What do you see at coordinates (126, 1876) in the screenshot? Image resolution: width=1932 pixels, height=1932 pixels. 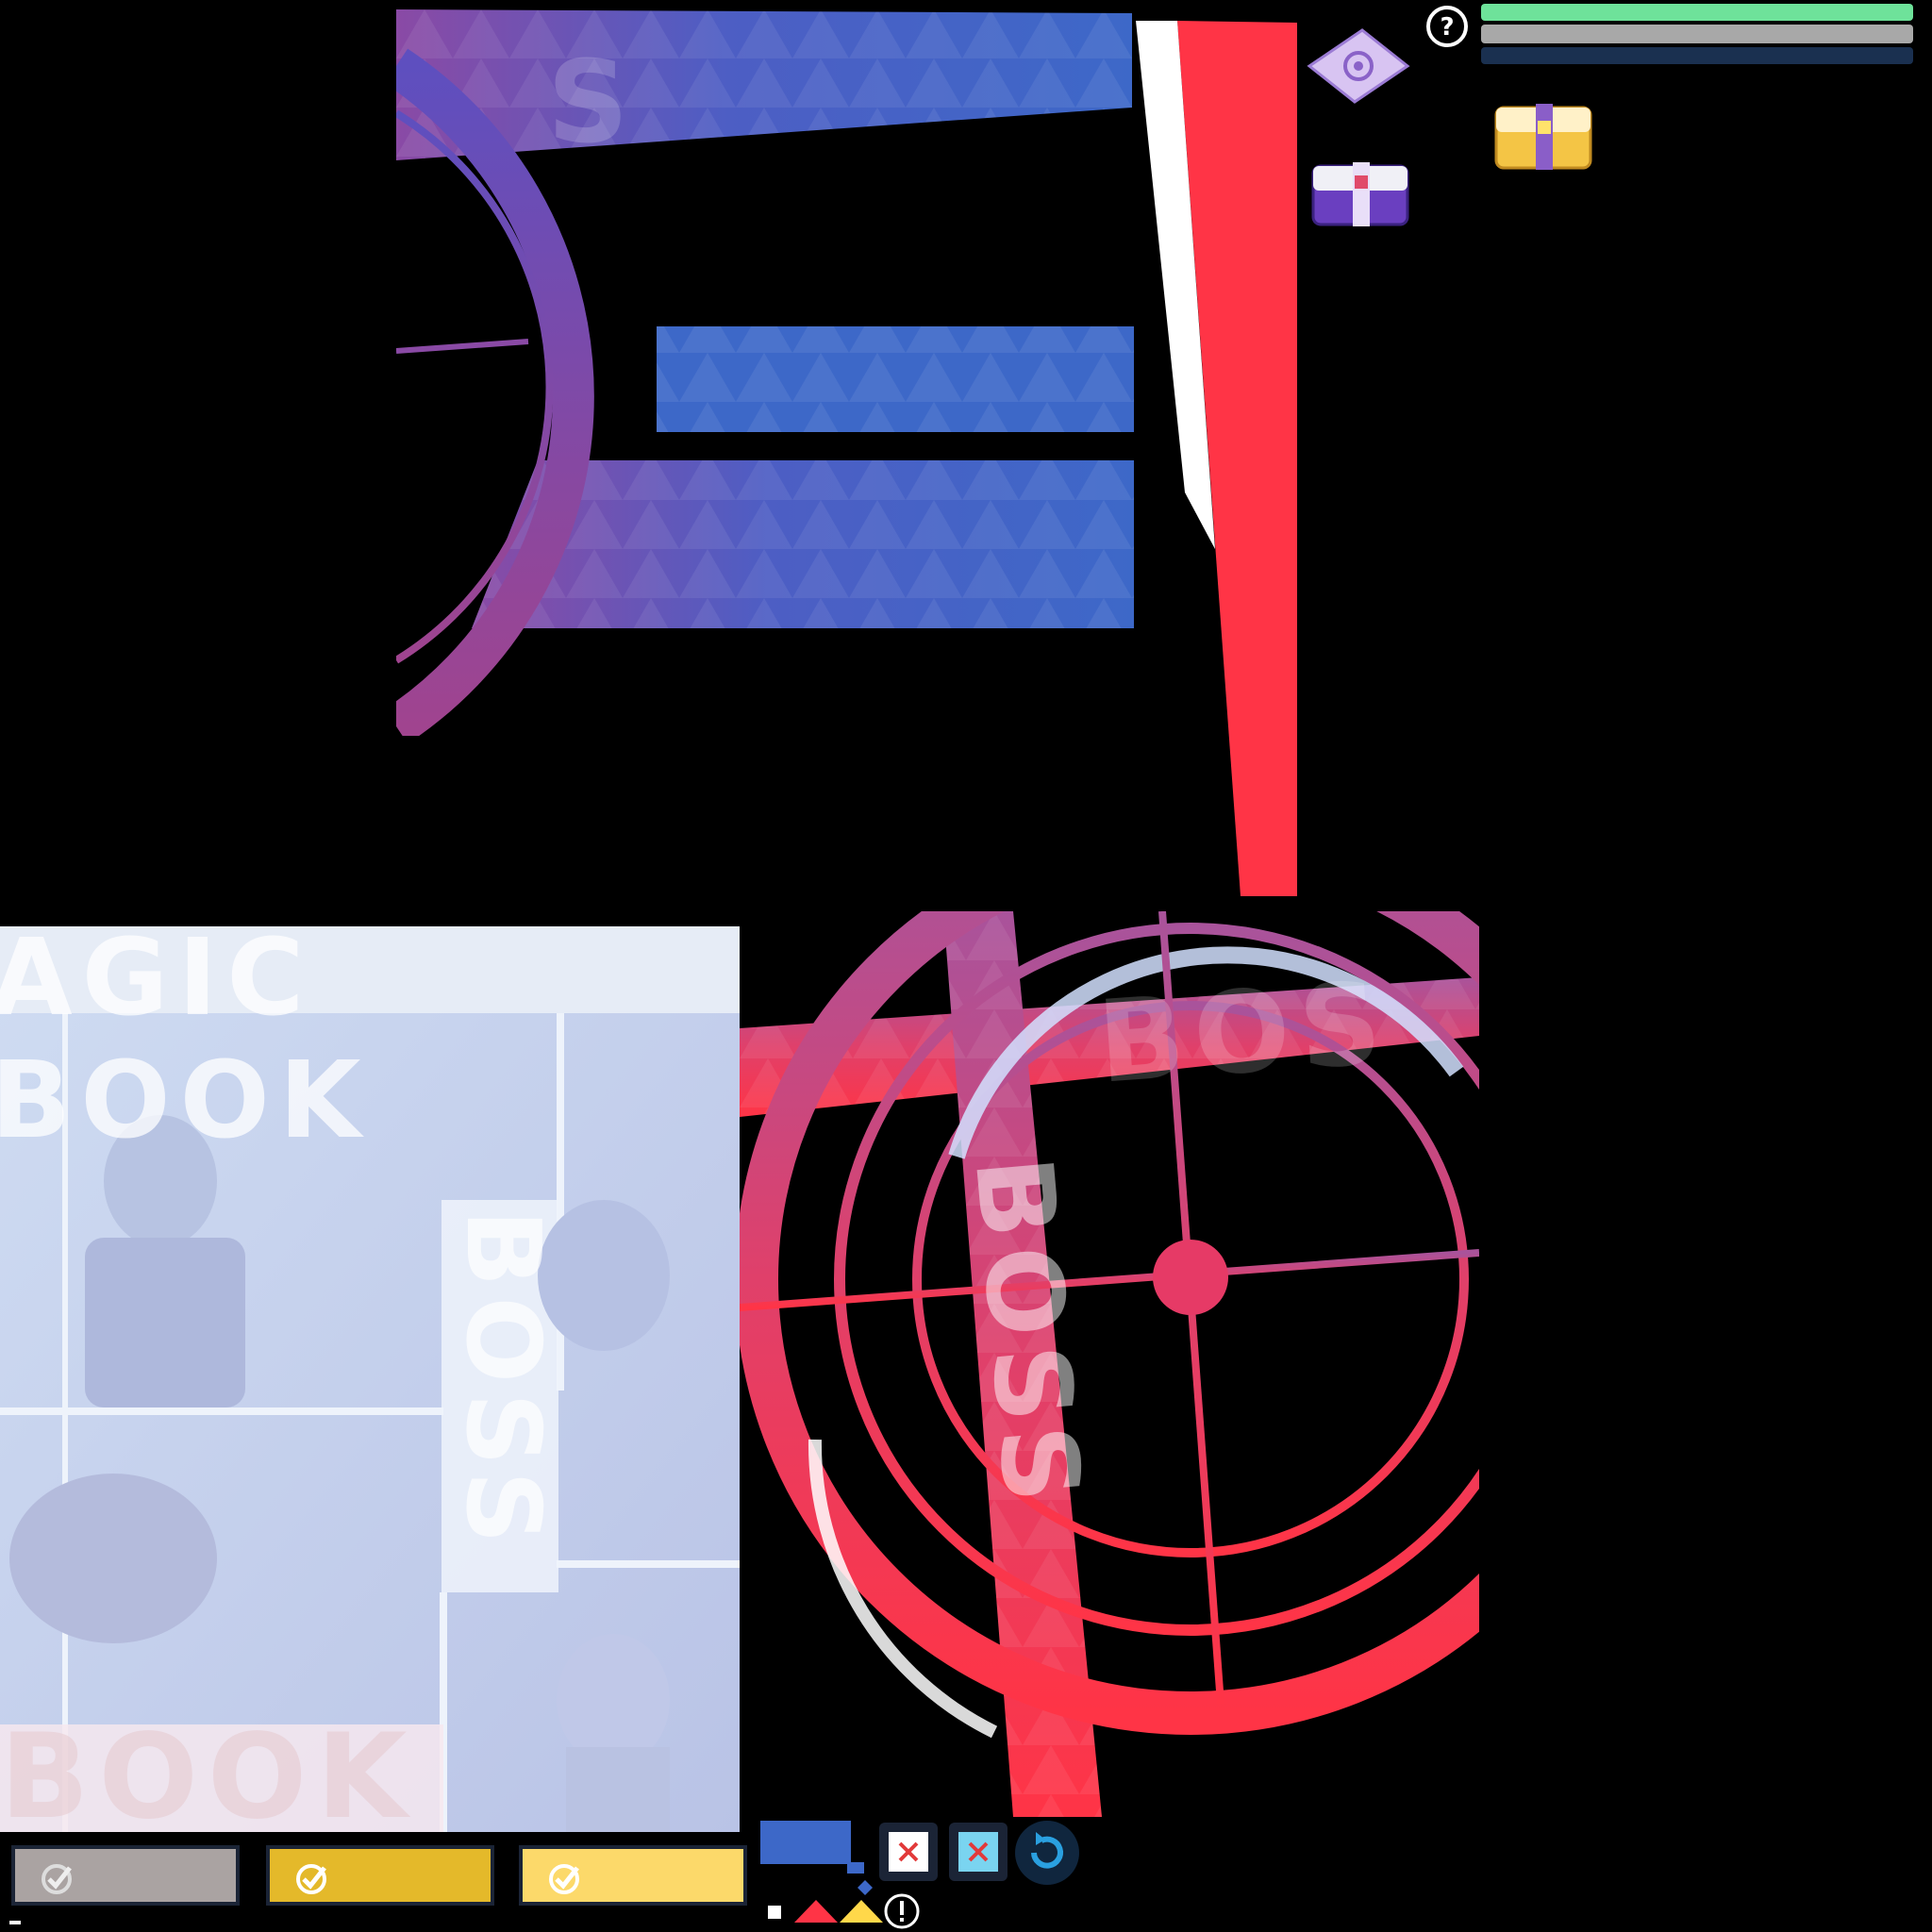 I see `confirm-button-gray` at bounding box center [126, 1876].